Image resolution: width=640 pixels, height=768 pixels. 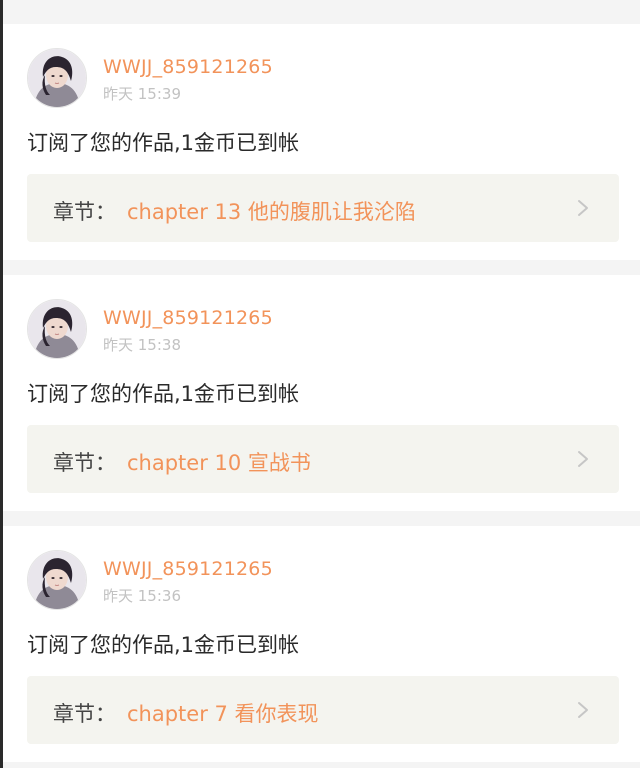 What do you see at coordinates (219, 463) in the screenshot?
I see `chapter-title: chapter 10 宣战书` at bounding box center [219, 463].